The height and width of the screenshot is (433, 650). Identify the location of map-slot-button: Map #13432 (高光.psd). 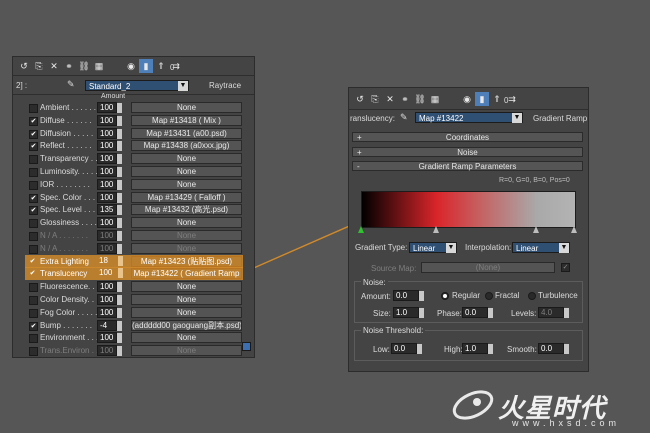
(186, 210).